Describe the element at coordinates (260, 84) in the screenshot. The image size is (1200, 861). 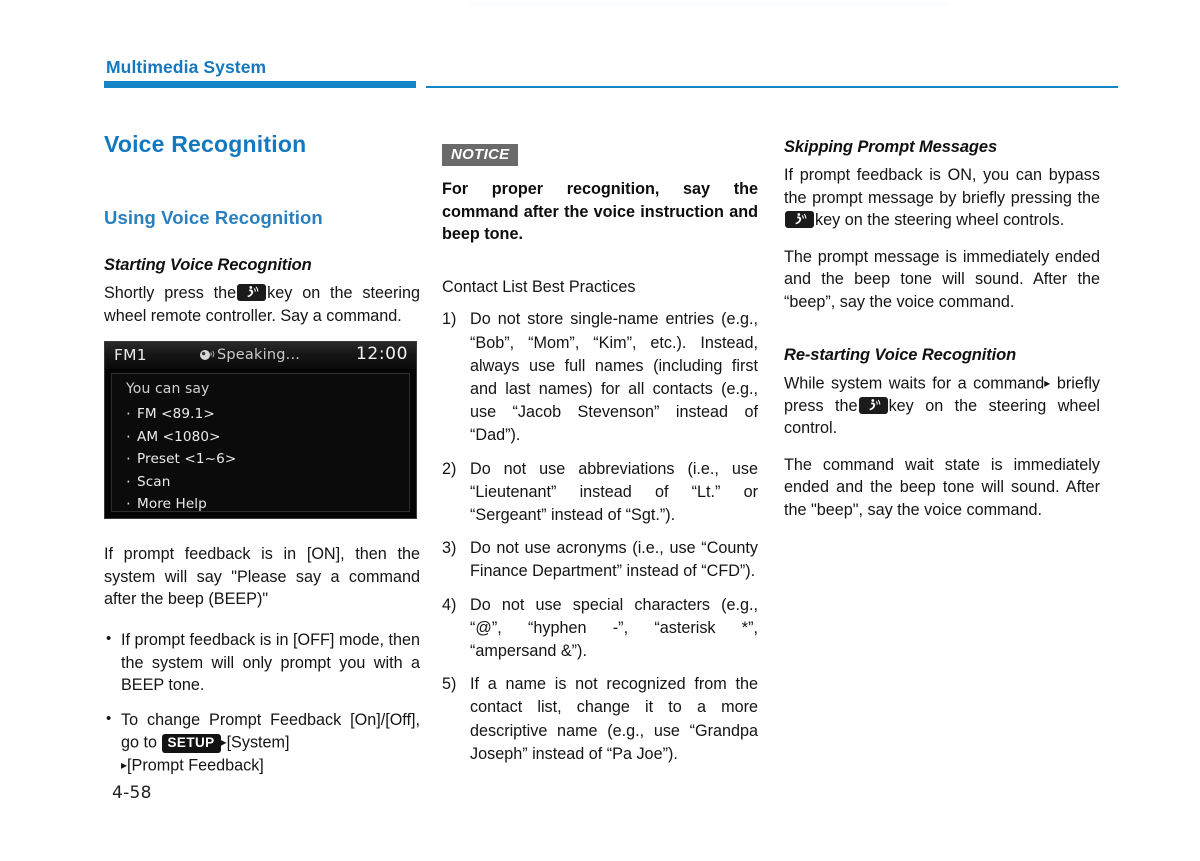
I see `header-rule-thick` at that location.